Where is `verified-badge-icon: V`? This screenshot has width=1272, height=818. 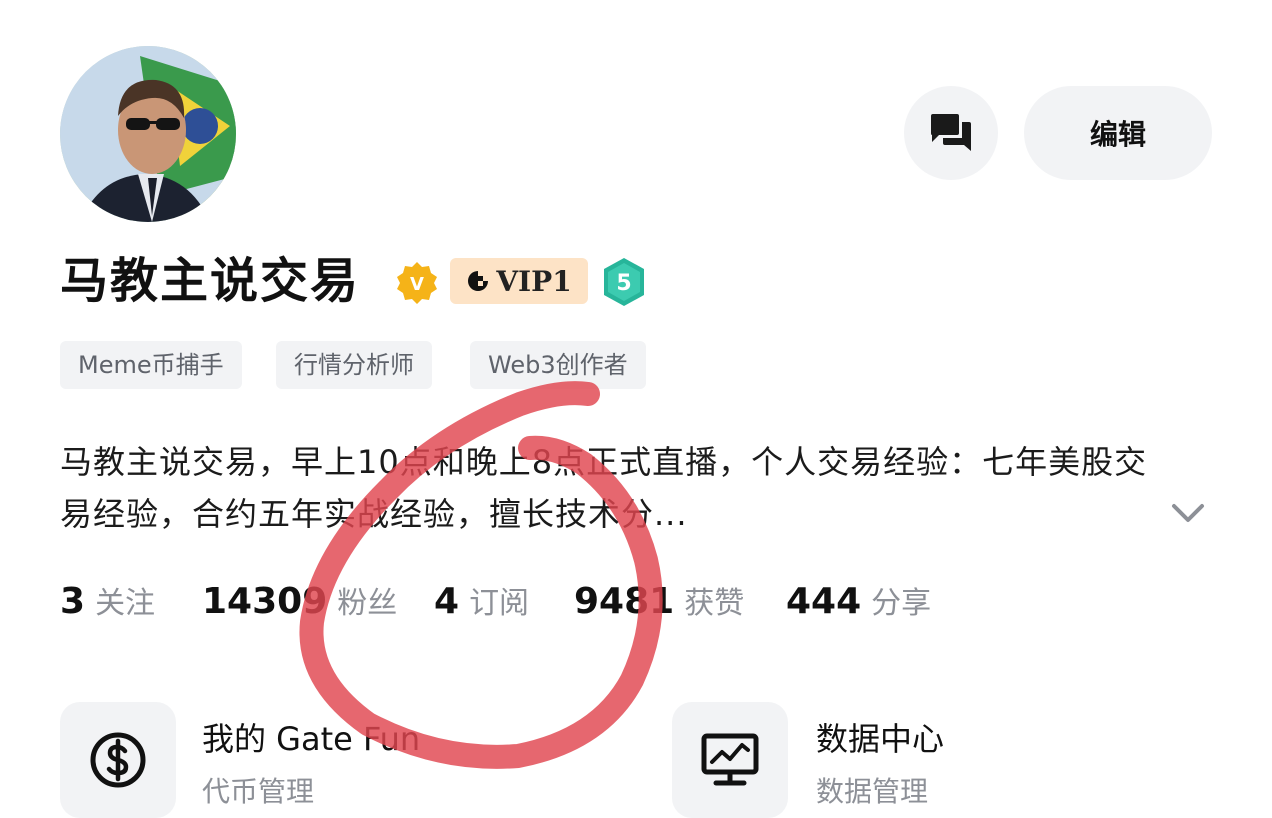
verified-badge-icon: V is located at coordinates (417, 283).